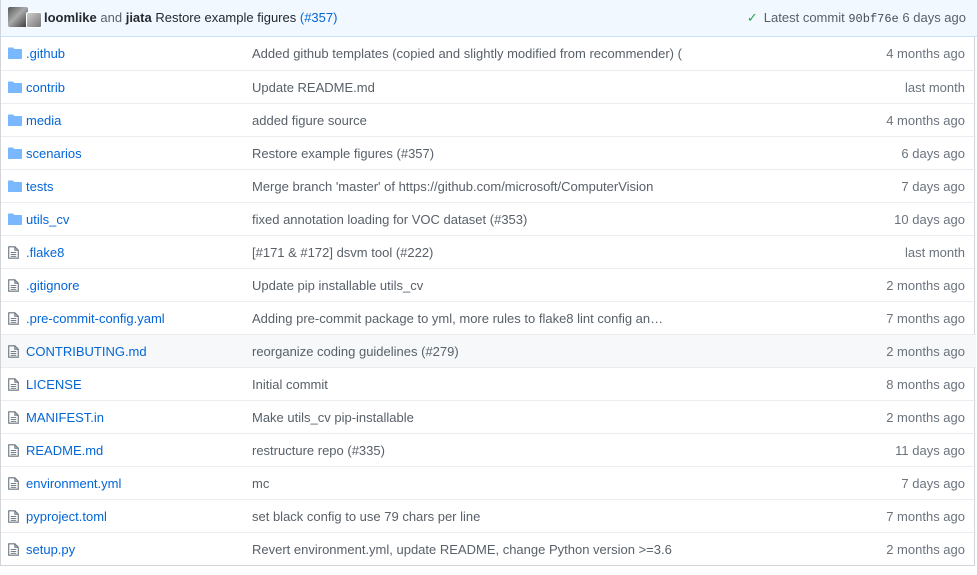  What do you see at coordinates (54, 153) in the screenshot?
I see `file-name-link: scenarios` at bounding box center [54, 153].